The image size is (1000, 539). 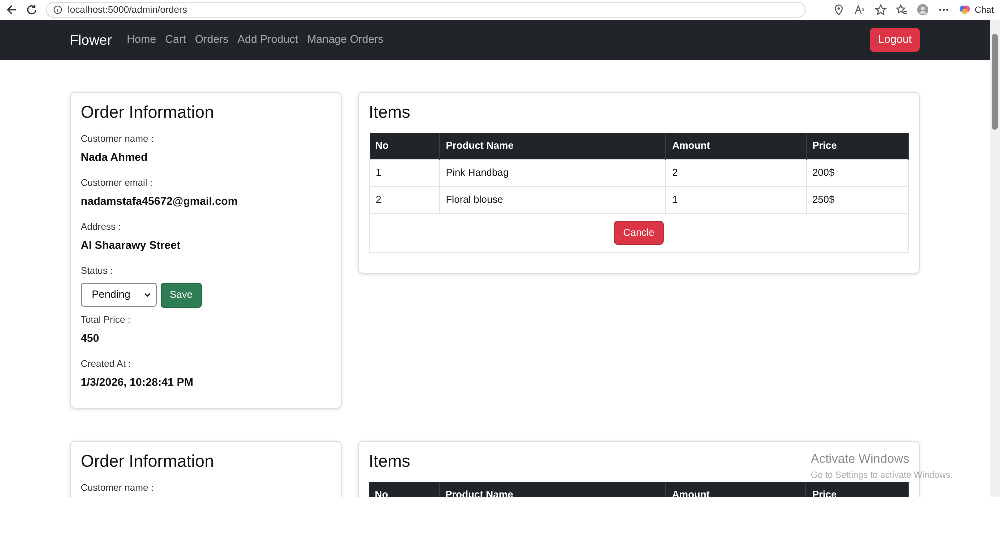 I want to click on chevron-down-icon, so click(x=147, y=295).